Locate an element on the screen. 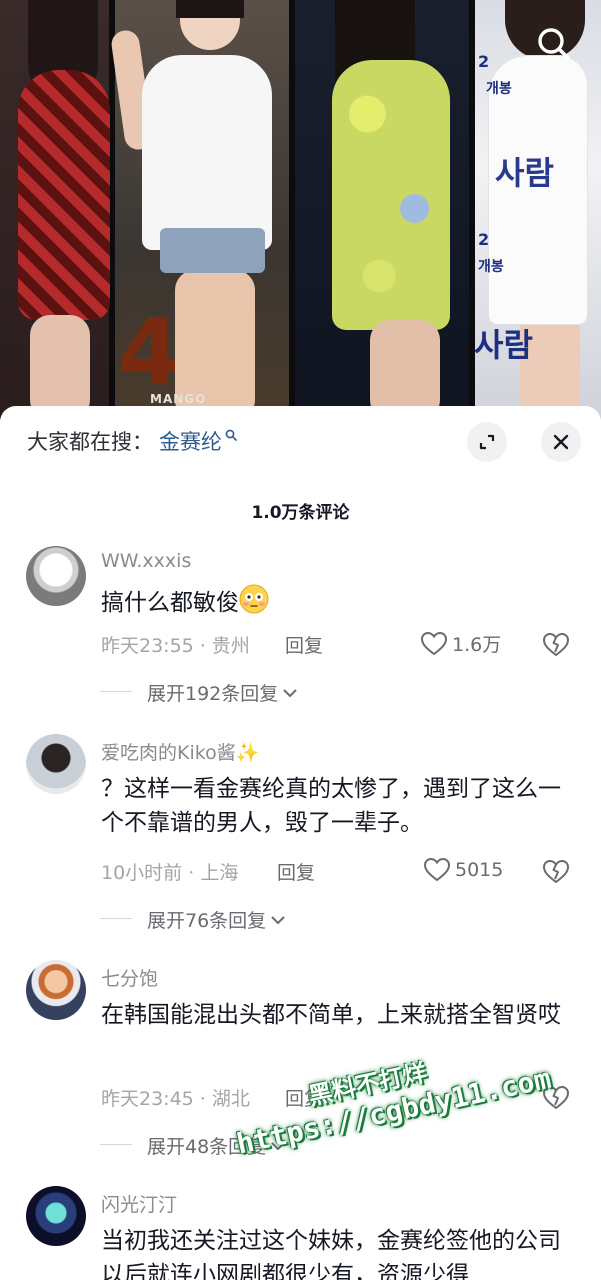 This screenshot has height=1280, width=601. comment-username: WW.xxxis is located at coordinates (146, 561).